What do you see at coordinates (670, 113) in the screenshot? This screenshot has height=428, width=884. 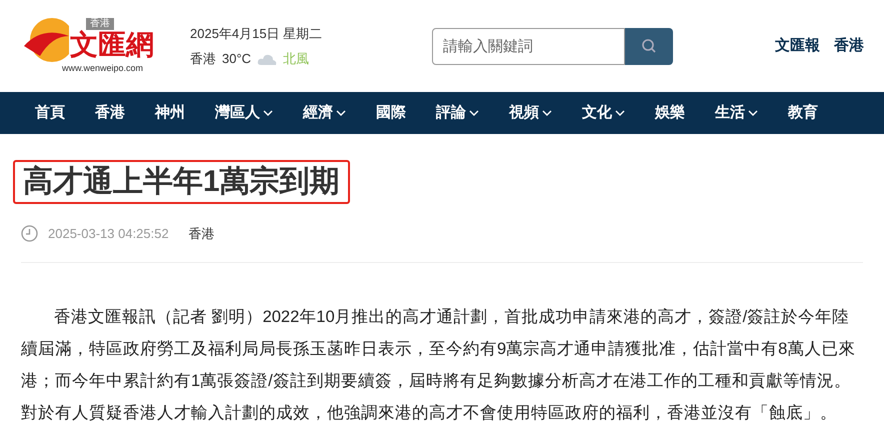 I see `nav-item: 娛樂` at bounding box center [670, 113].